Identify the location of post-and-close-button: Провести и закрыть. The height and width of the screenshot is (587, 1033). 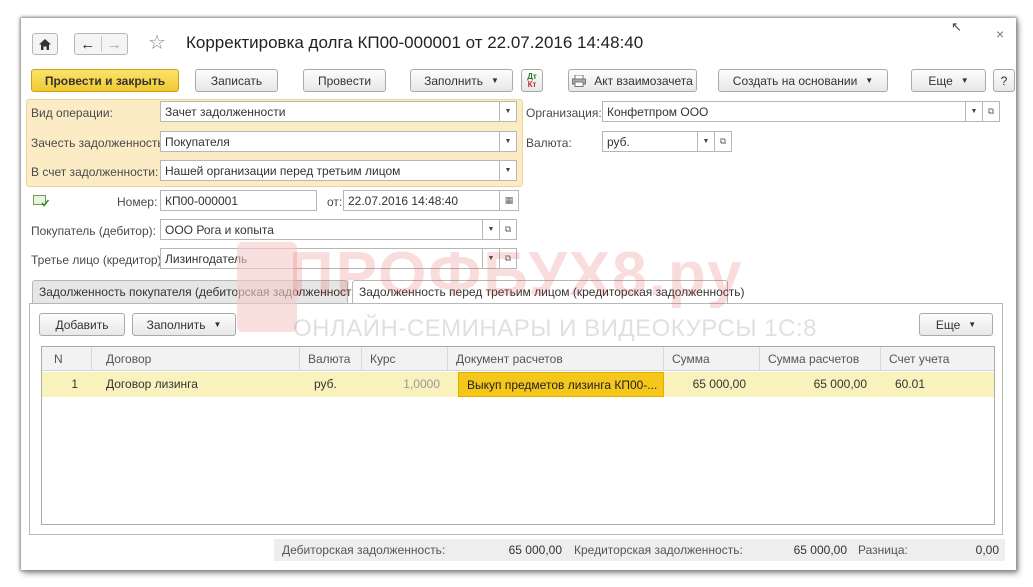
(105, 80).